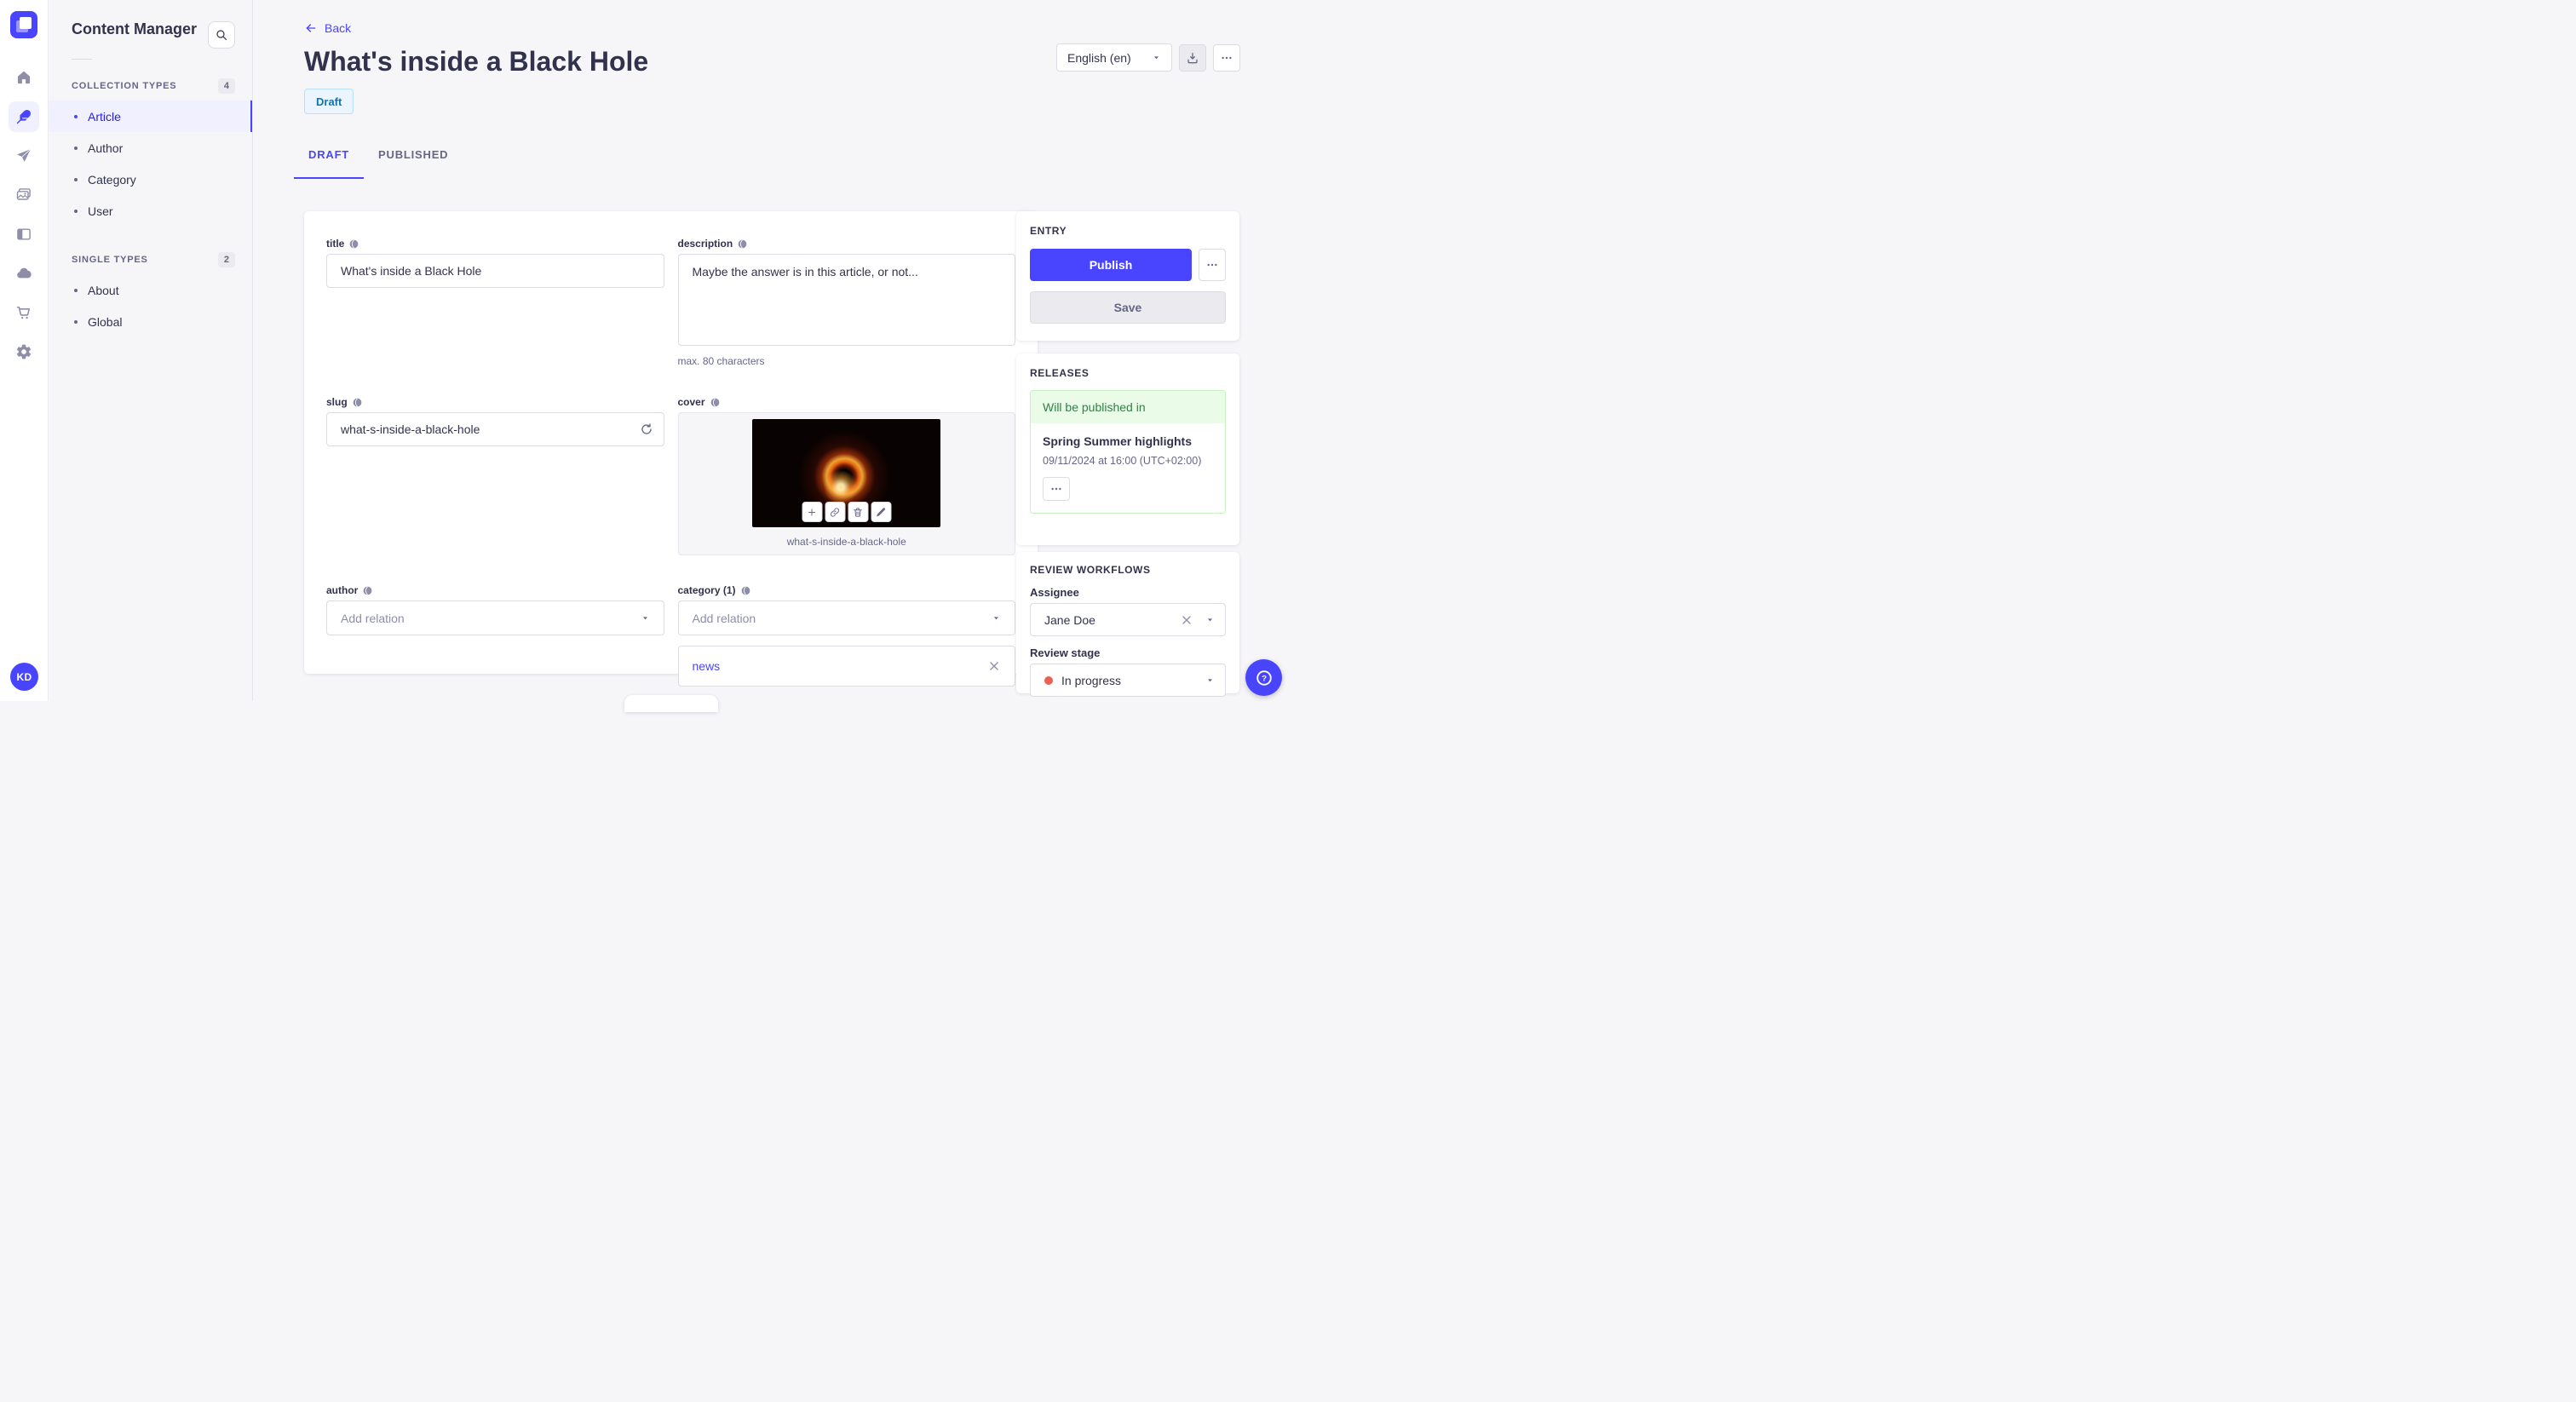  I want to click on nav-marketplace, so click(24, 312).